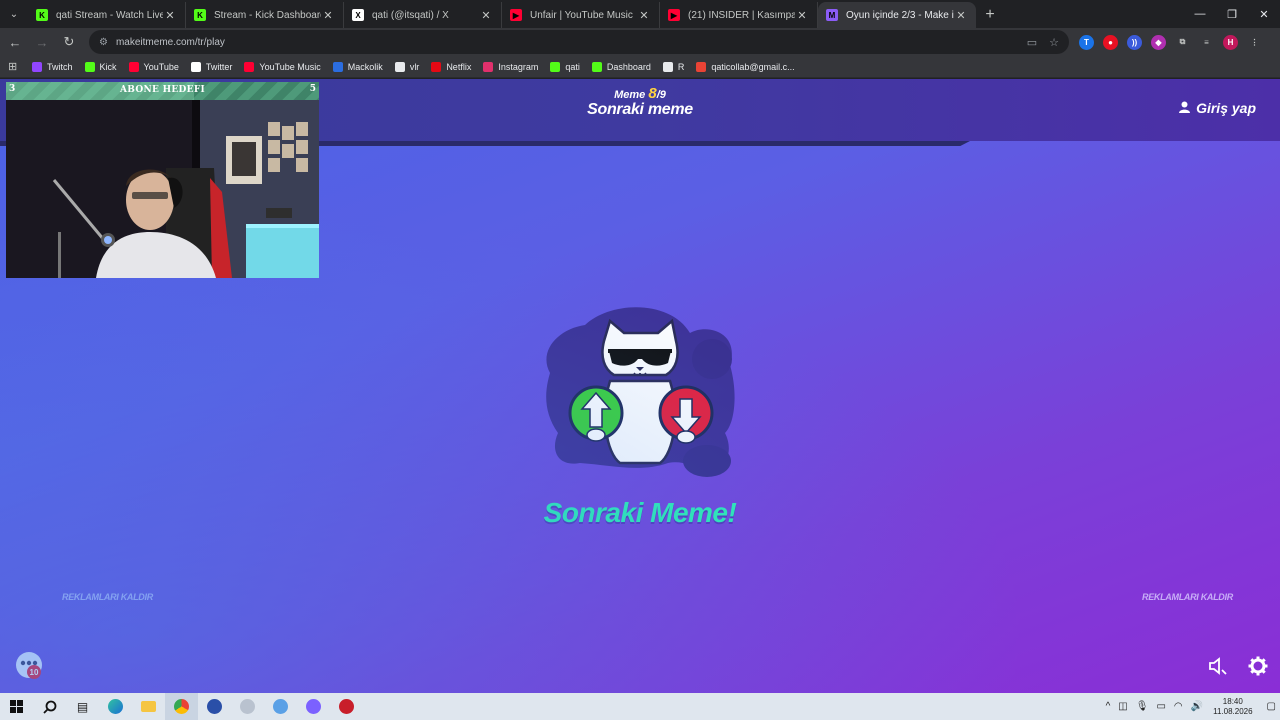  What do you see at coordinates (399, 66) in the screenshot?
I see `vlr-icon` at bounding box center [399, 66].